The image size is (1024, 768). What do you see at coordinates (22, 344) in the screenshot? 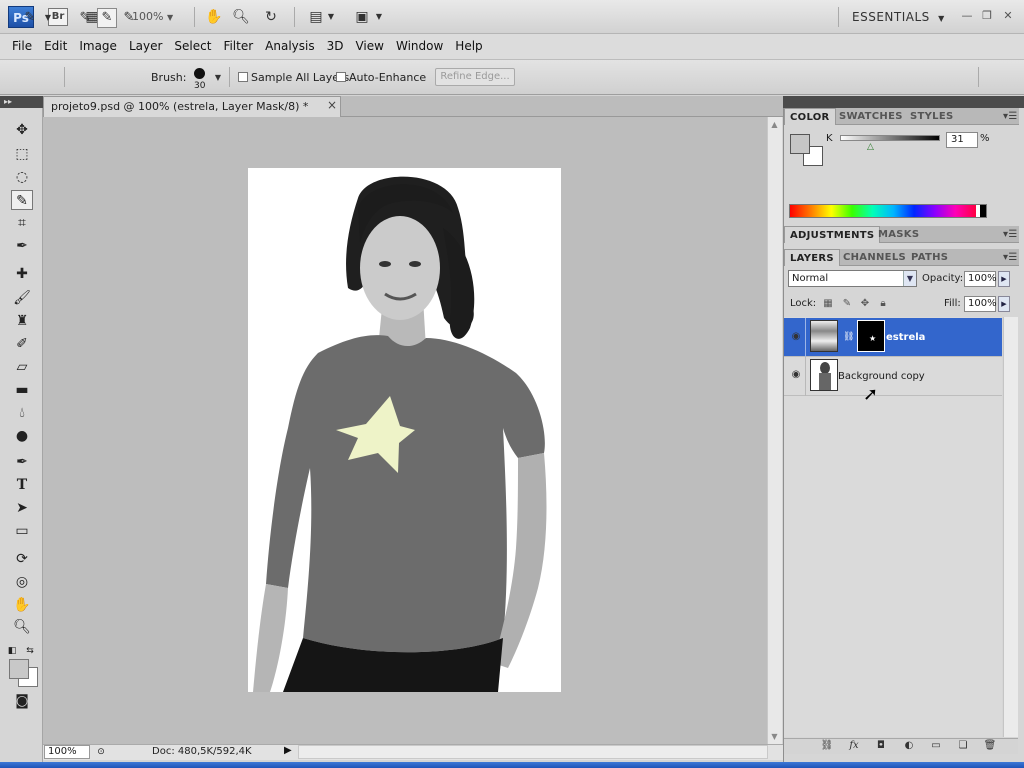
I see `history-brush-tool-icon: ✐` at bounding box center [22, 344].